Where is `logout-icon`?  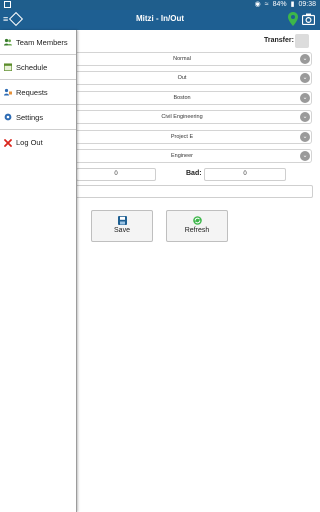 logout-icon is located at coordinates (8, 142).